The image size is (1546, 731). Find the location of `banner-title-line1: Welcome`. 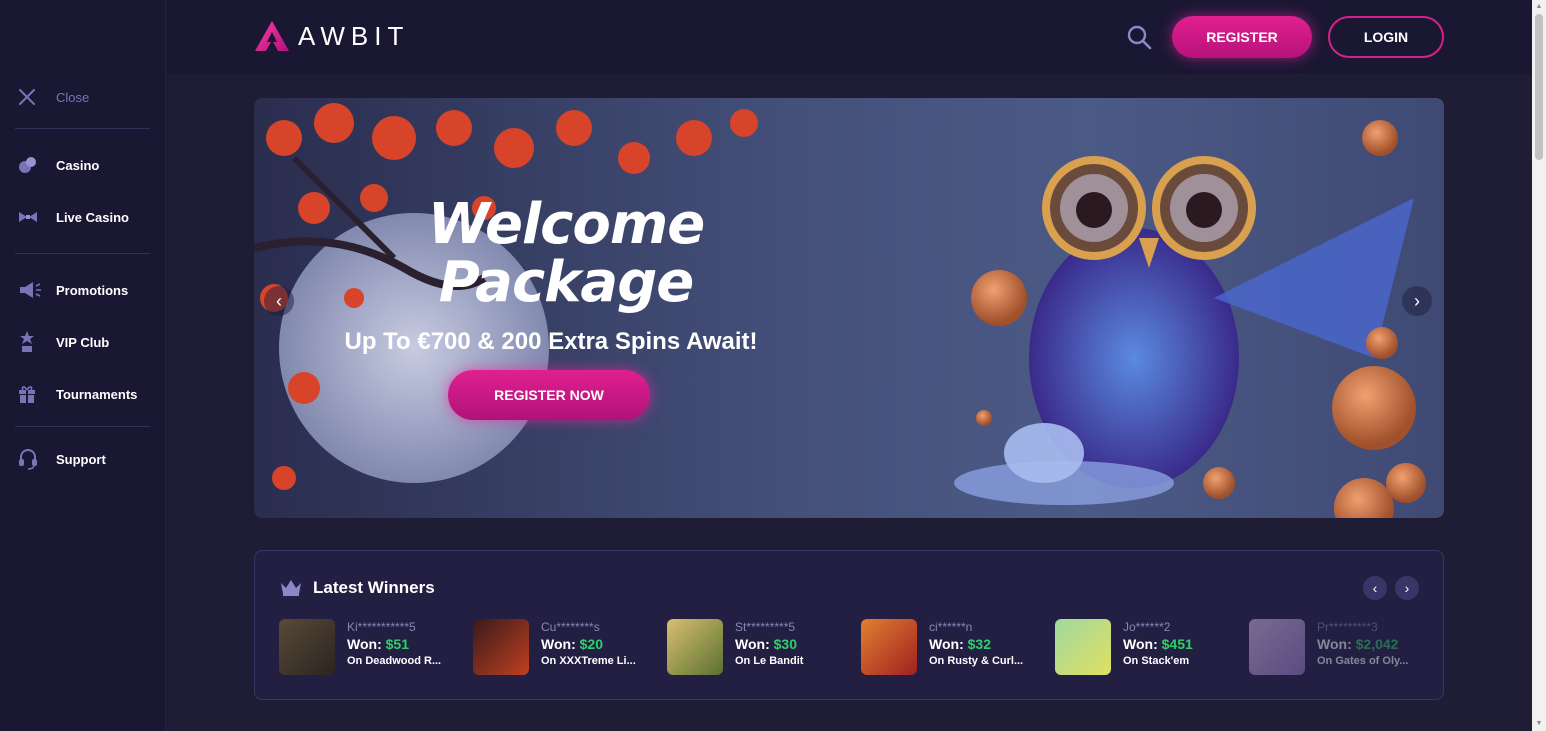

banner-title-line1: Welcome is located at coordinates (566, 224).